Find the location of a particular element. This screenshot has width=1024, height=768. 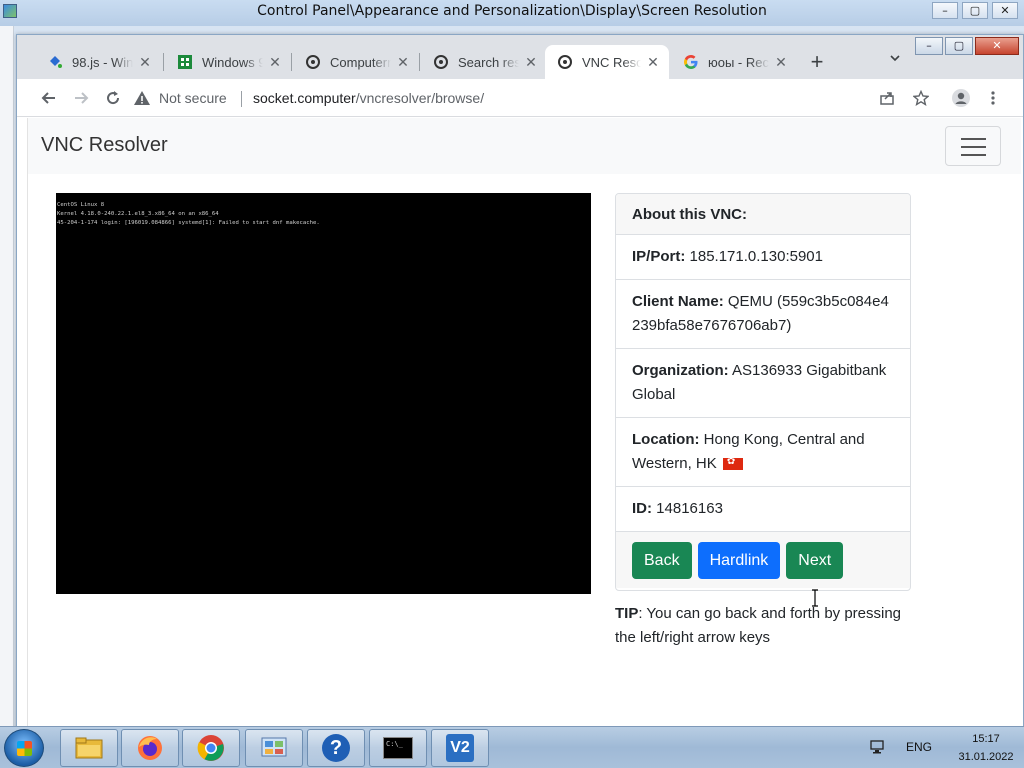

tab-title: Search resu is located at coordinates (488, 62).